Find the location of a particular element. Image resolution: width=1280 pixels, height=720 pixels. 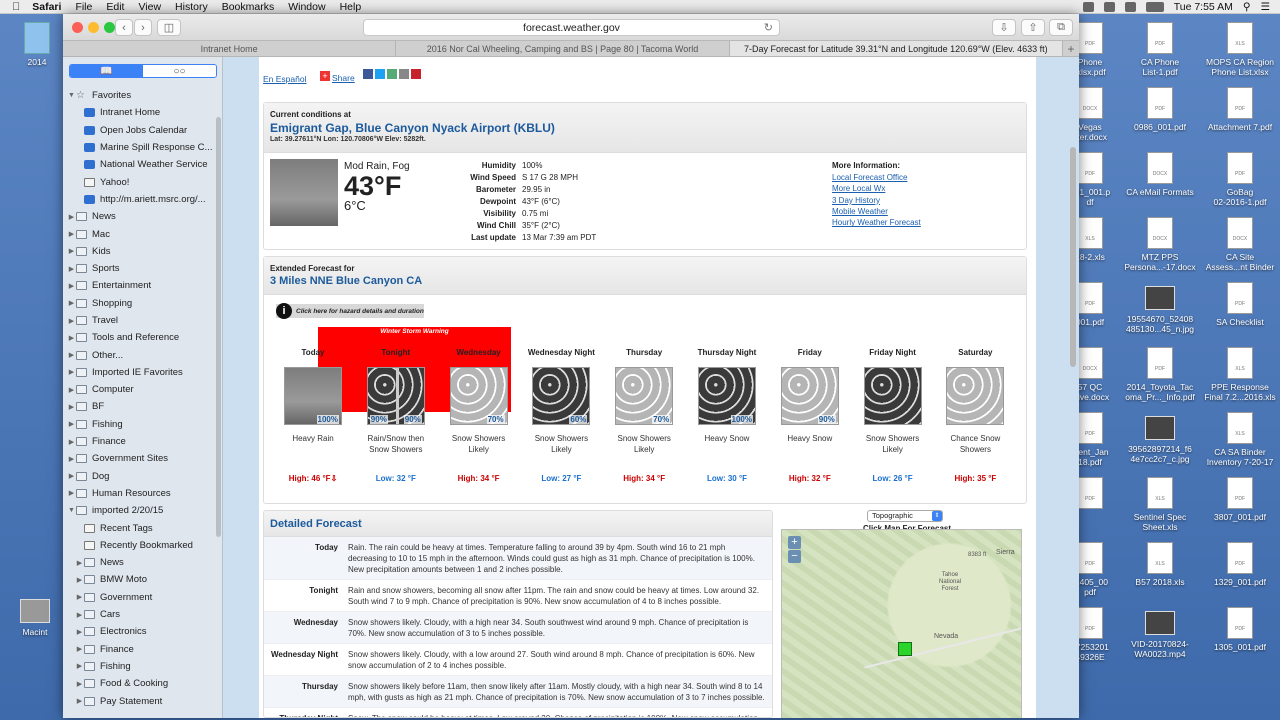

new-tab-icon: + is located at coordinates (1071, 48).